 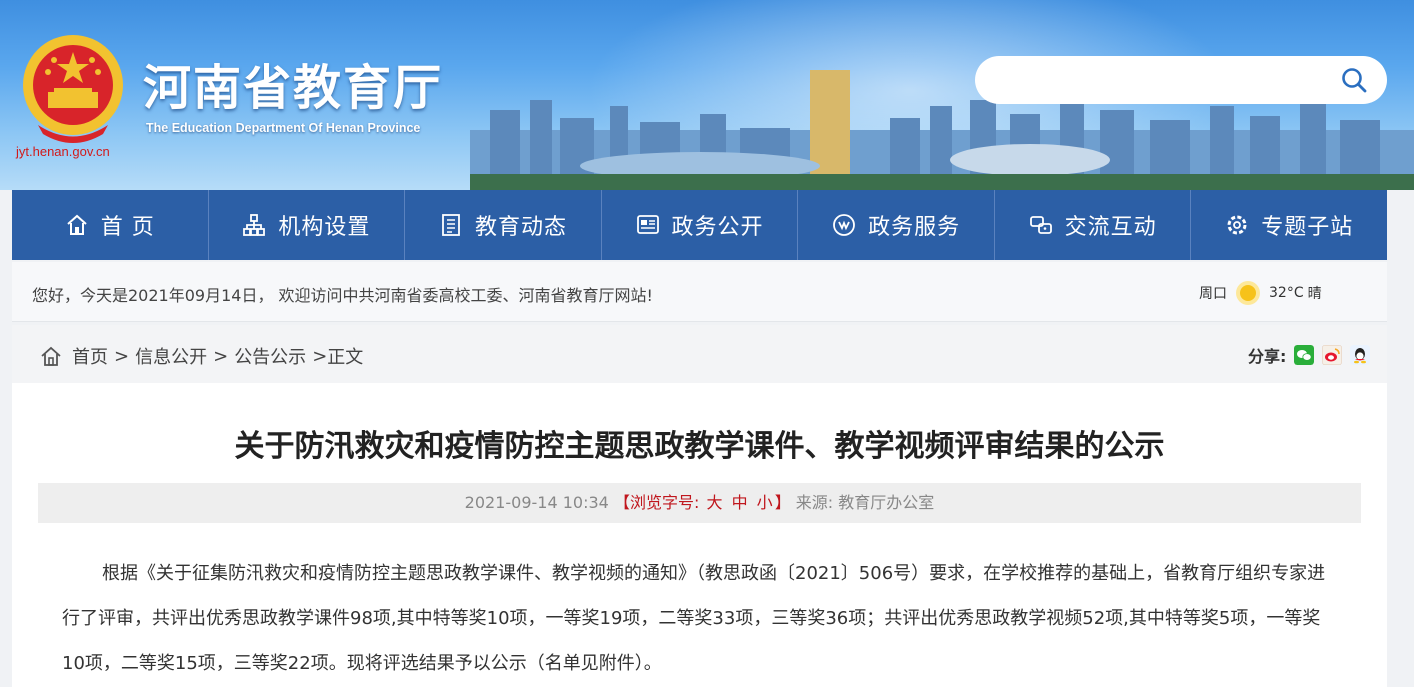 What do you see at coordinates (886, 502) in the screenshot?
I see `article-source: 教育厅办公室` at bounding box center [886, 502].